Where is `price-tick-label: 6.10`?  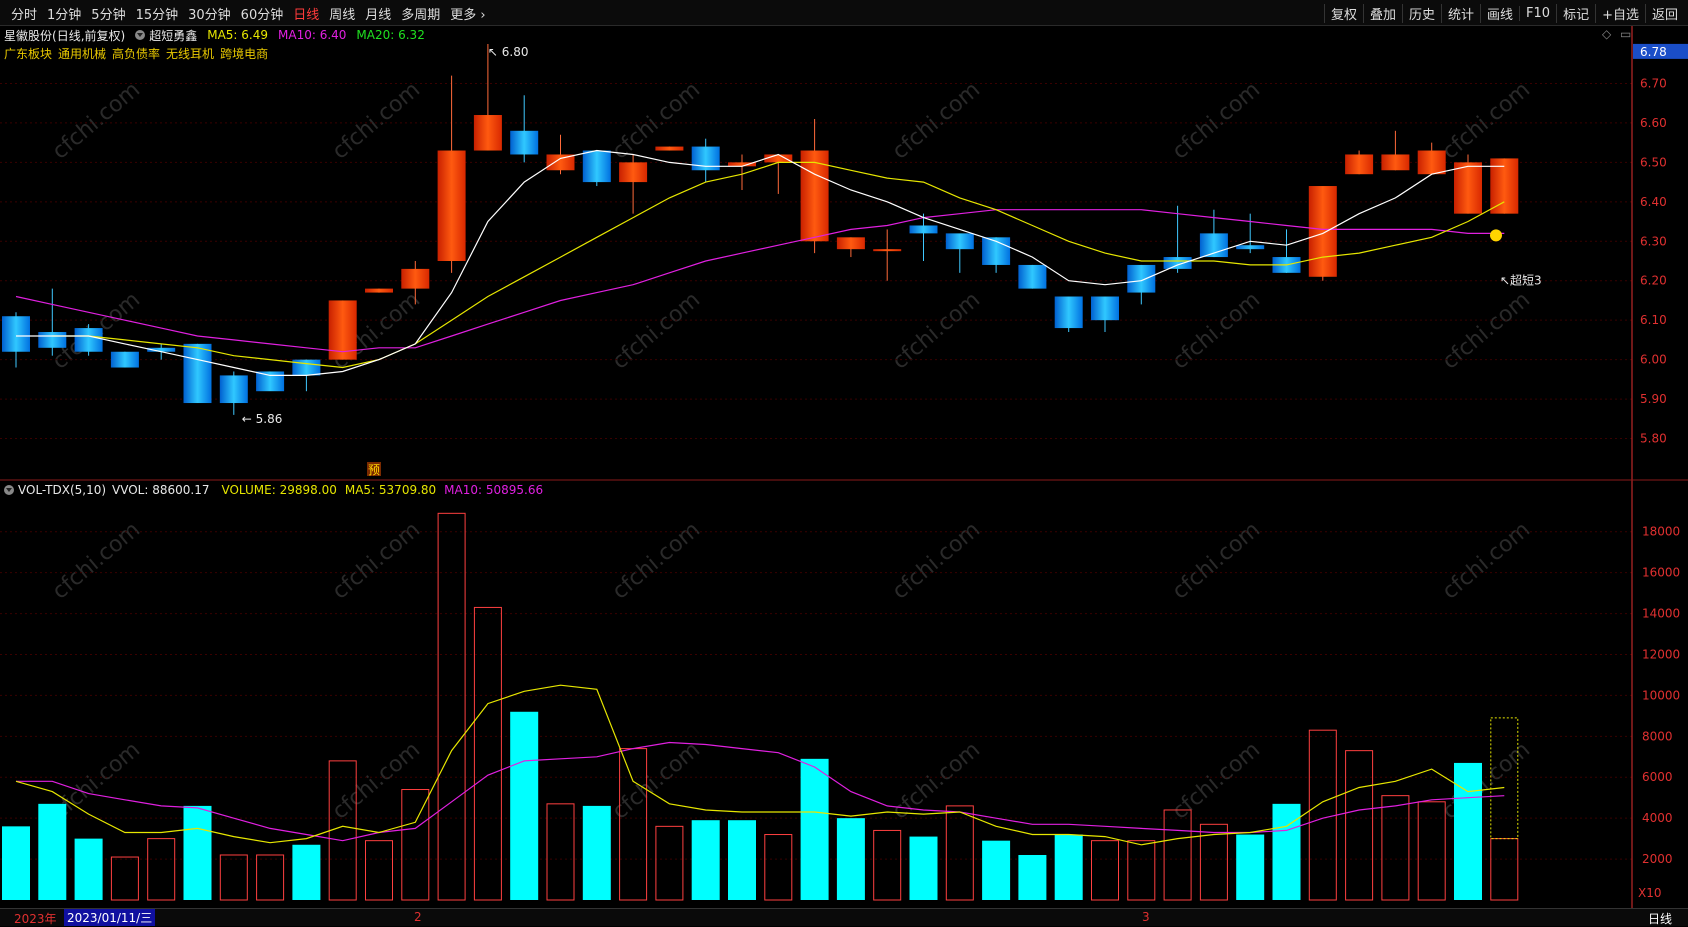
price-tick-label: 6.10 is located at coordinates (1653, 320).